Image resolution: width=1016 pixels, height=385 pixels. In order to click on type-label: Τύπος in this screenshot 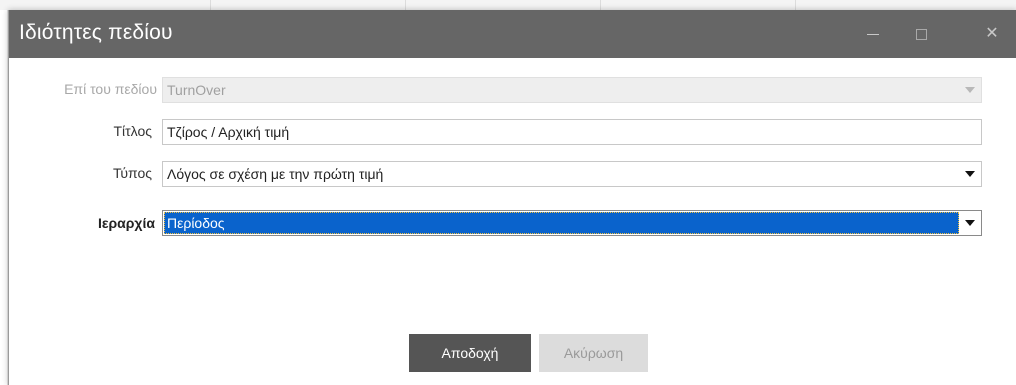, I will do `click(132, 173)`.